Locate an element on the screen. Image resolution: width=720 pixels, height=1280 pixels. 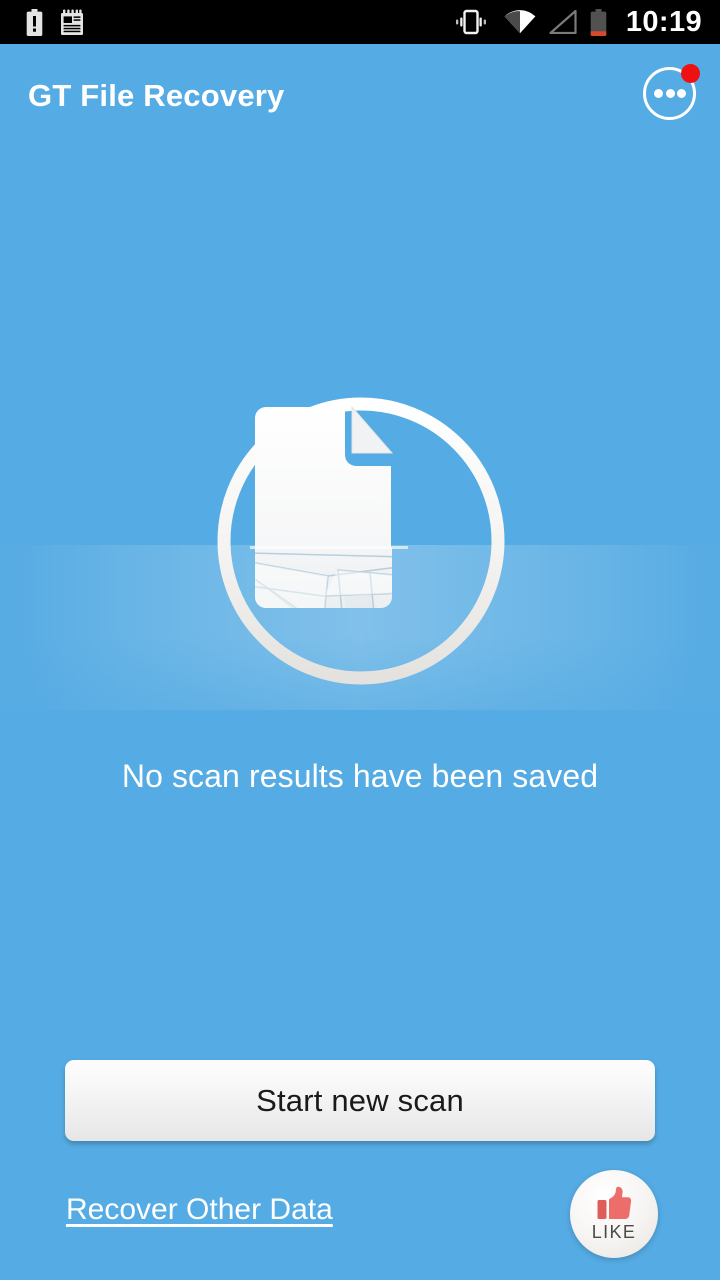
page-title: GT File Recovery is located at coordinates (156, 95).